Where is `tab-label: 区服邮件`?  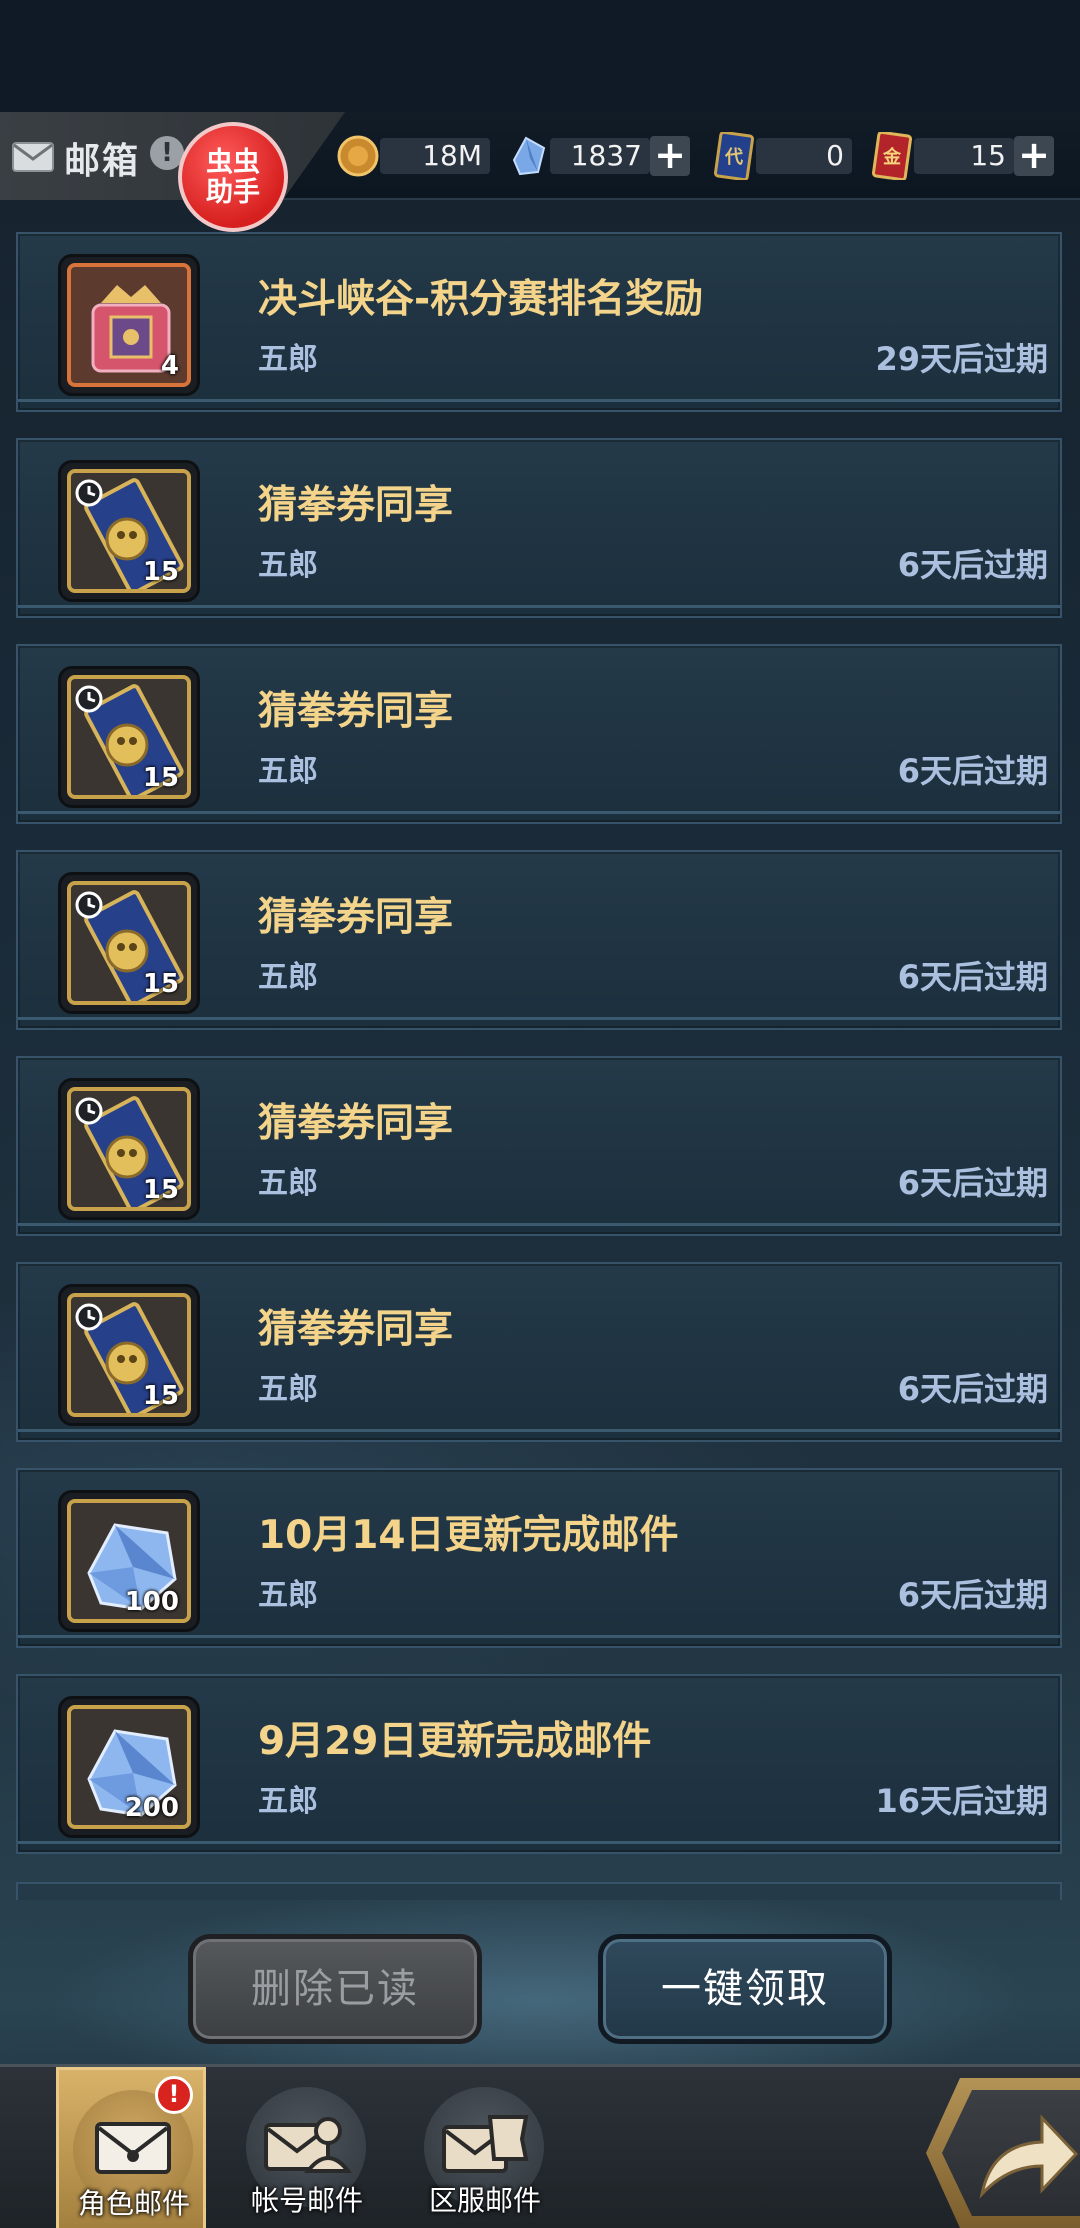
tab-label: 区服邮件 is located at coordinates (484, 2200).